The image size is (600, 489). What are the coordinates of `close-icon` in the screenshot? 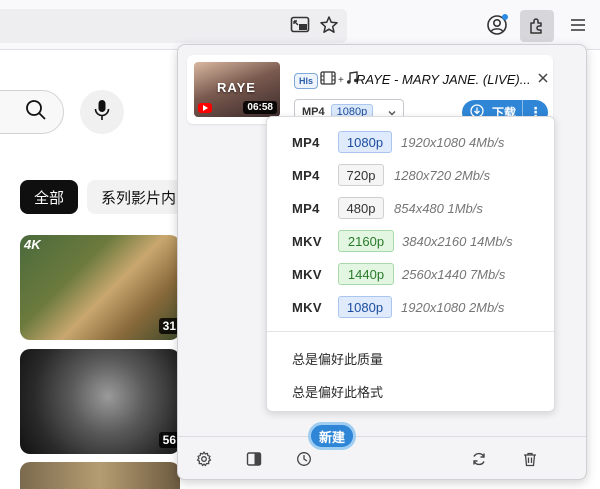 It's located at (543, 78).